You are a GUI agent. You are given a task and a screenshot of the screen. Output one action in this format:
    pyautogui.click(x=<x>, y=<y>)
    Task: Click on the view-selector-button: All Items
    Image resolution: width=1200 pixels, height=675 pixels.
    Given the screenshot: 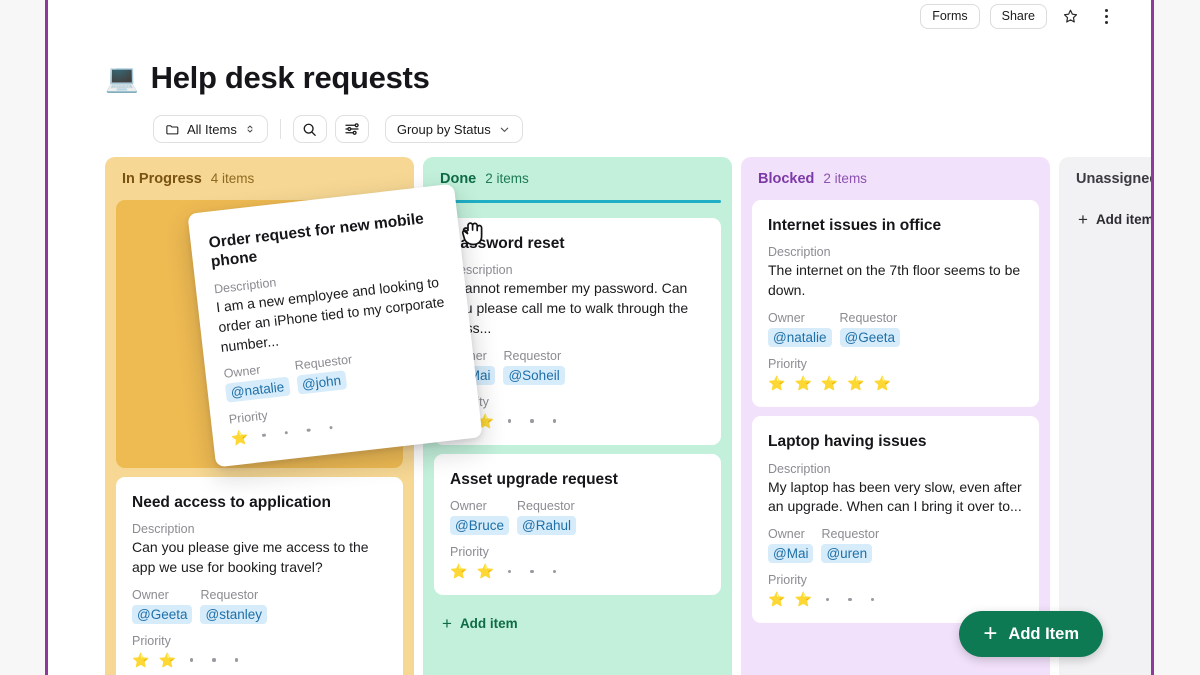 What is the action you would take?
    pyautogui.click(x=210, y=129)
    